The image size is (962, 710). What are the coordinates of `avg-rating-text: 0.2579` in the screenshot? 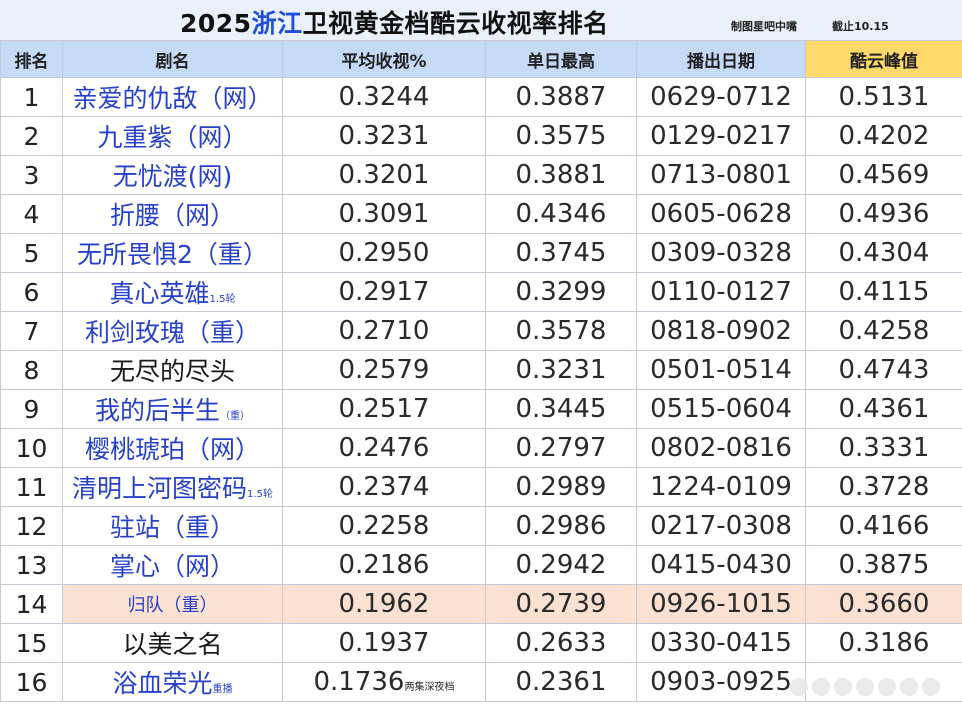 It's located at (384, 370).